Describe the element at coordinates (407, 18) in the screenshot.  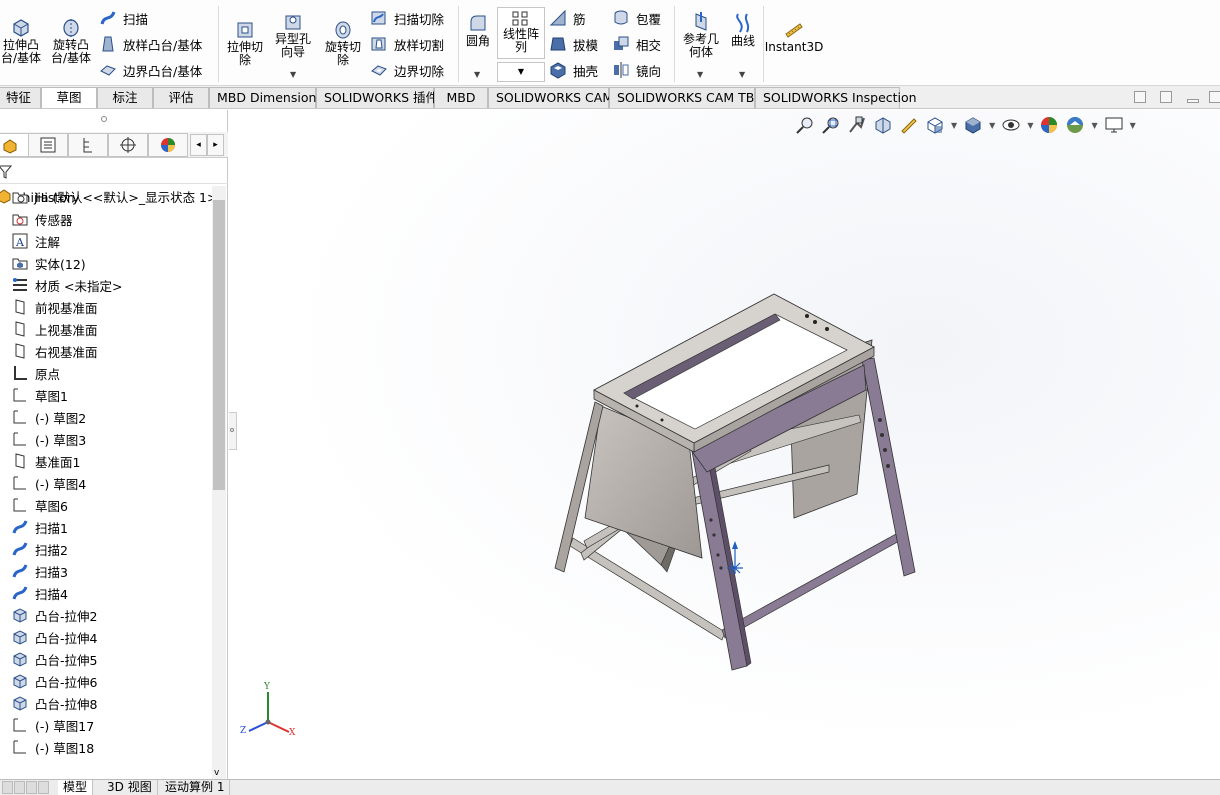
I see `swept-cut-button: 扫描切除` at that location.